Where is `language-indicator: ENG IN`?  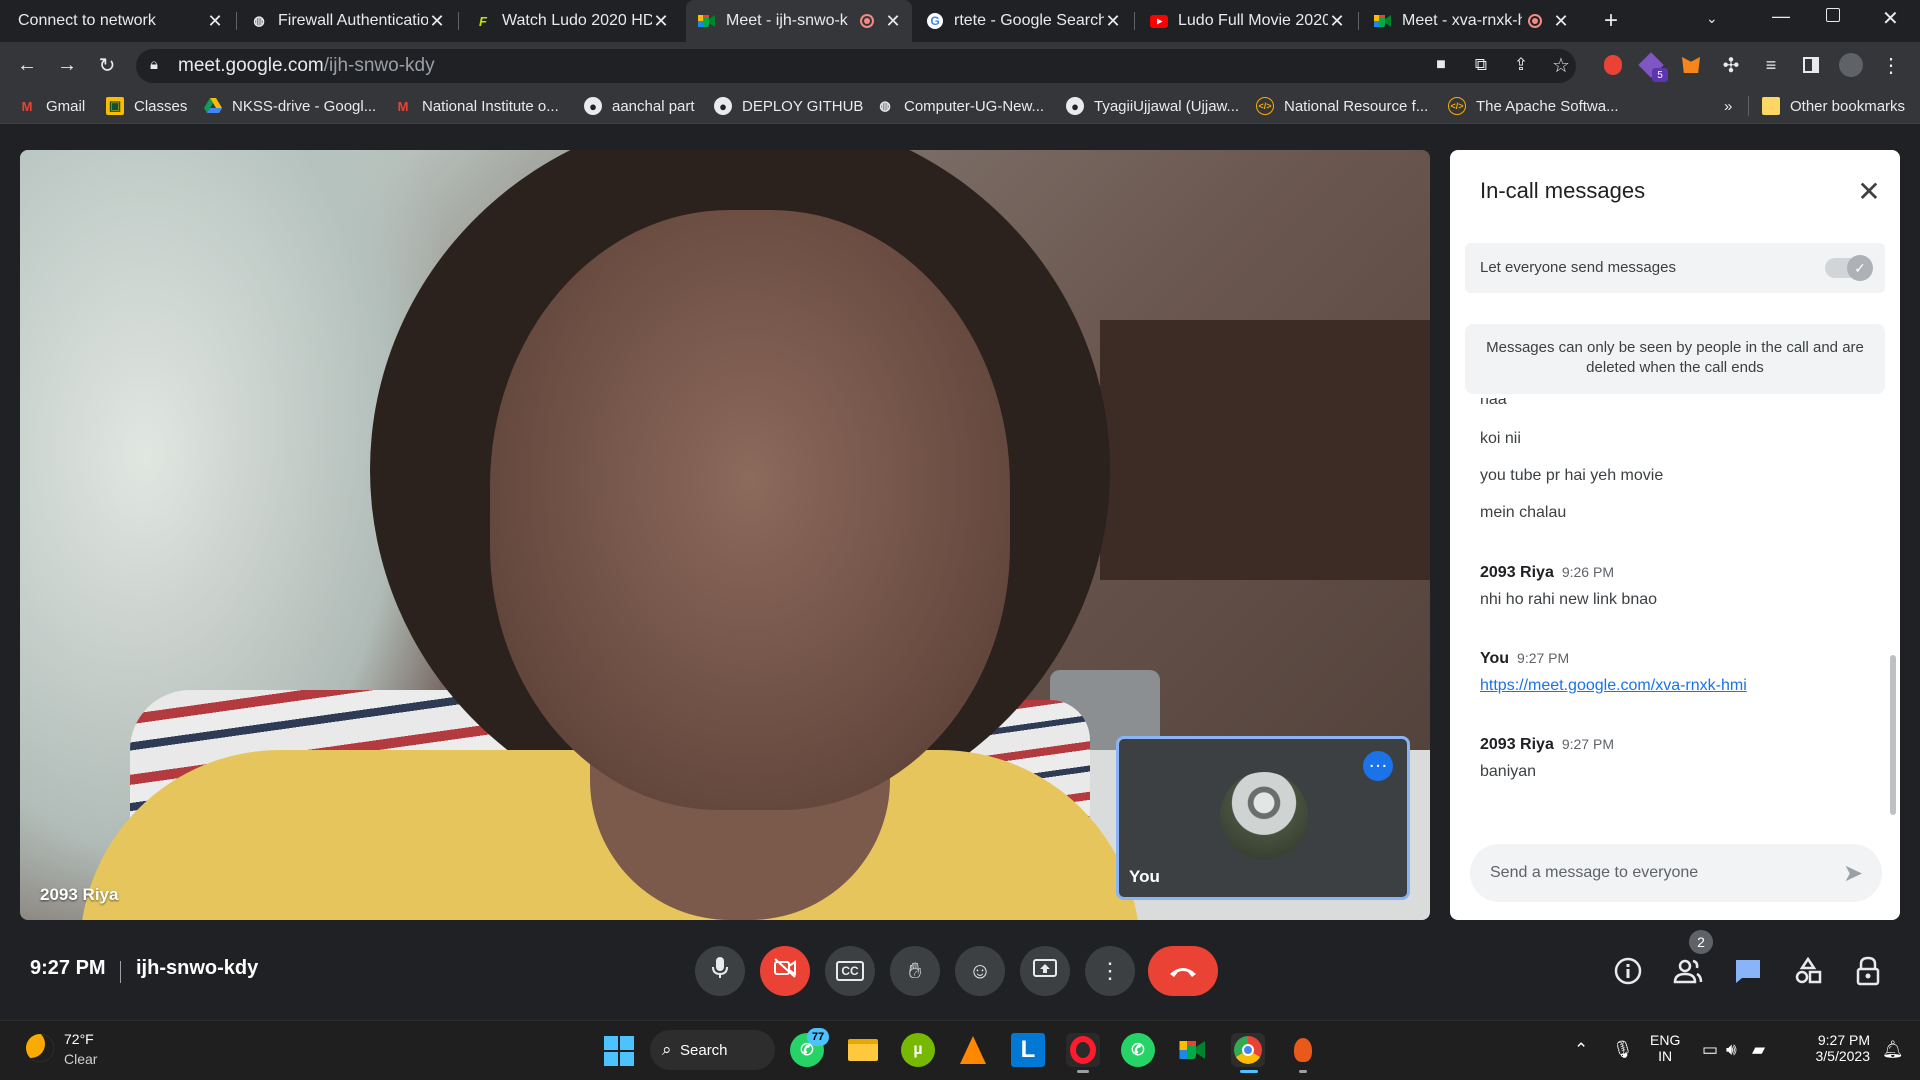 language-indicator: ENG IN is located at coordinates (1665, 1048).